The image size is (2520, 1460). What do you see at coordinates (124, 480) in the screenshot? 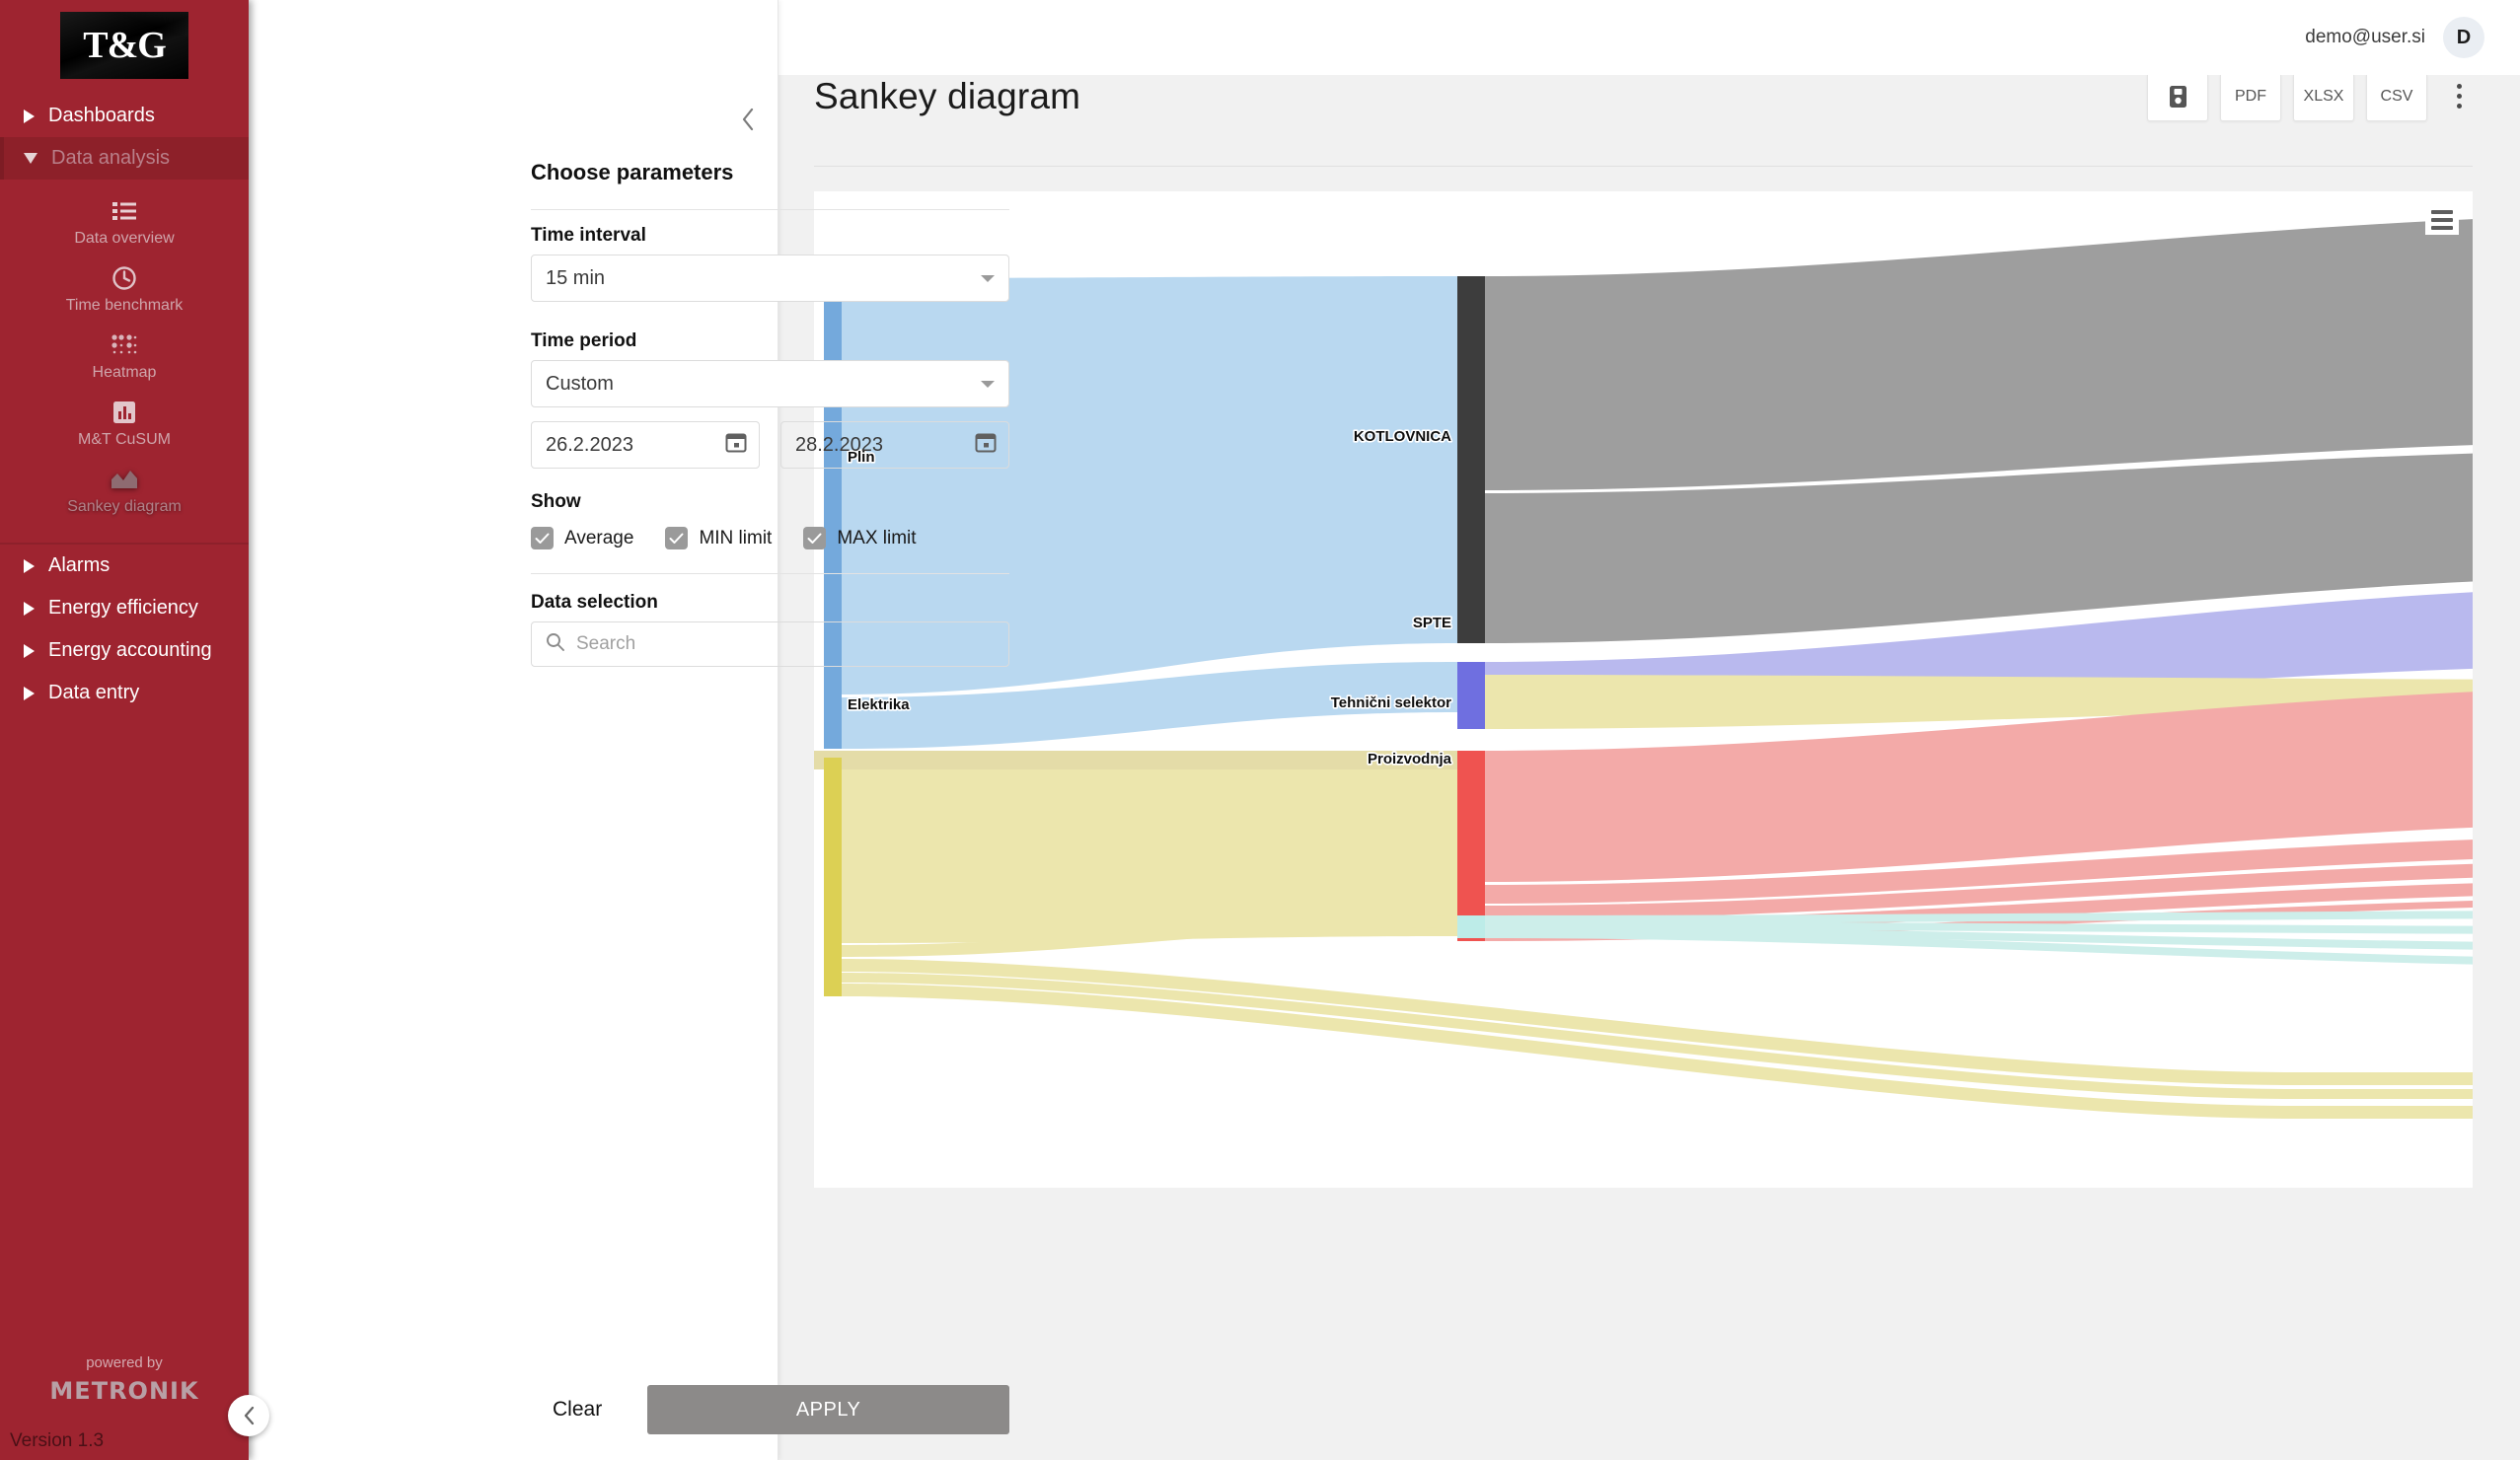
I see `area-chart-icon` at bounding box center [124, 480].